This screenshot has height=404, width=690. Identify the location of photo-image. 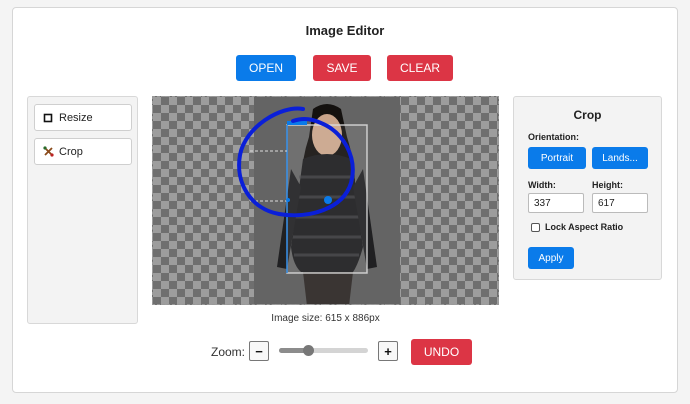
(318, 200).